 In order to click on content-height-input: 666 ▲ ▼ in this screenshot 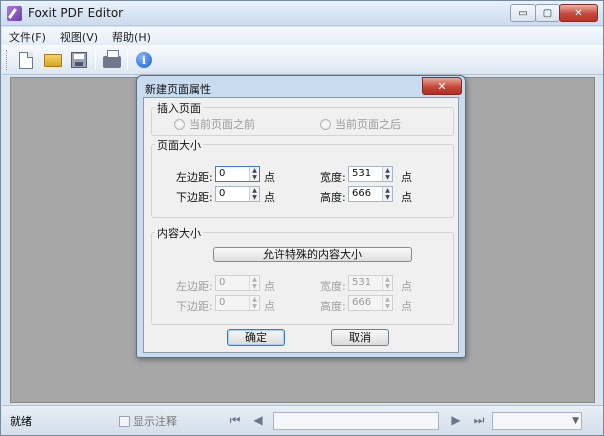, I will do `click(370, 303)`.